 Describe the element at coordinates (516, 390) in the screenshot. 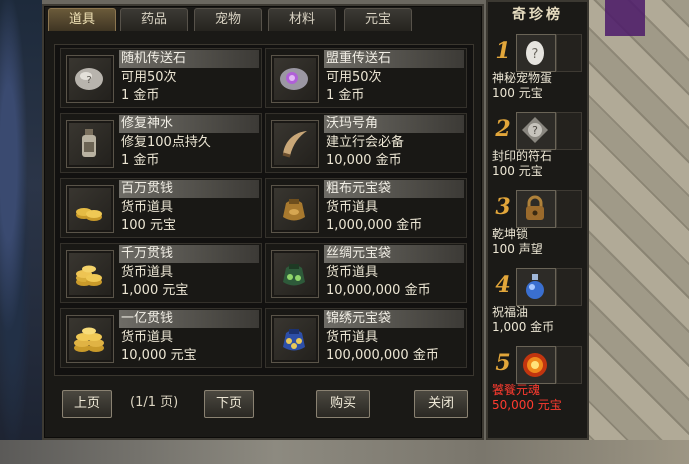

I see `ranking-item-name: 饕餮元魂` at that location.